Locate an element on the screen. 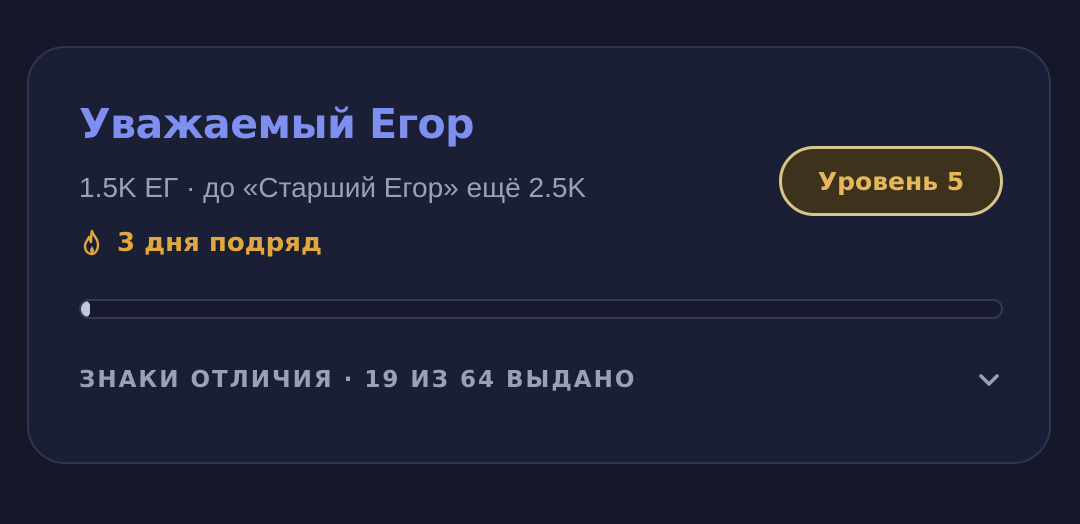 This screenshot has height=524, width=1080. badges-expander: ЗНАКИ ОТЛИЧИЯ · 19 ИЗ 64 ВЫДАНО is located at coordinates (541, 380).